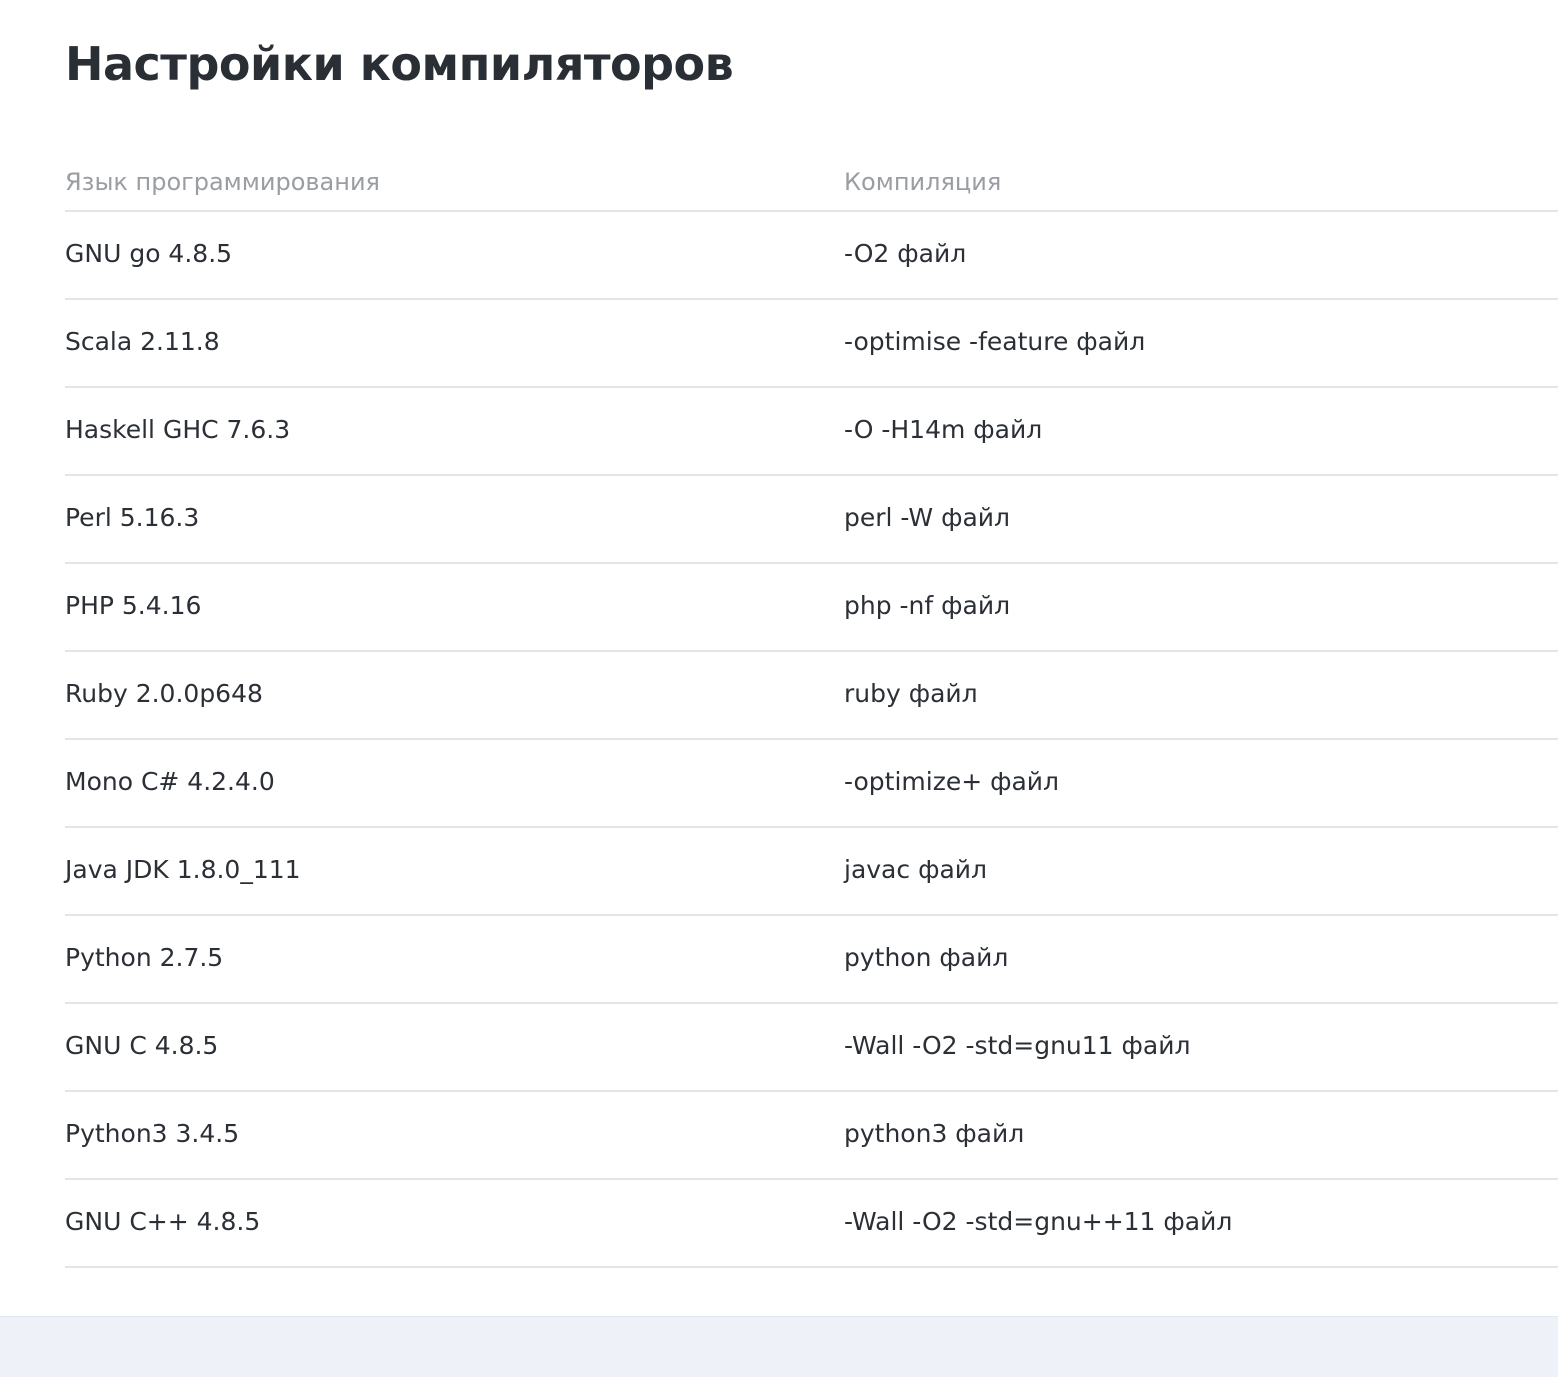  Describe the element at coordinates (811, 696) in the screenshot. I see `table-row: Ruby 2.0.0p648 ruby файл` at that location.